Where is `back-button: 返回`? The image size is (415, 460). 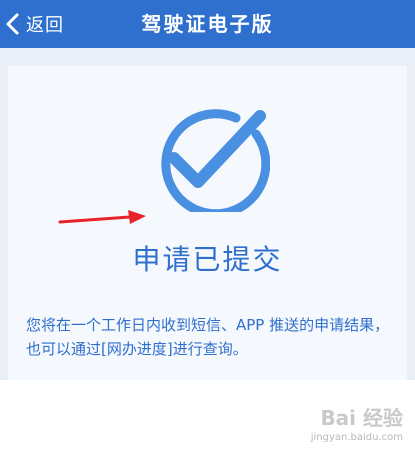 back-button: 返回 is located at coordinates (40, 24).